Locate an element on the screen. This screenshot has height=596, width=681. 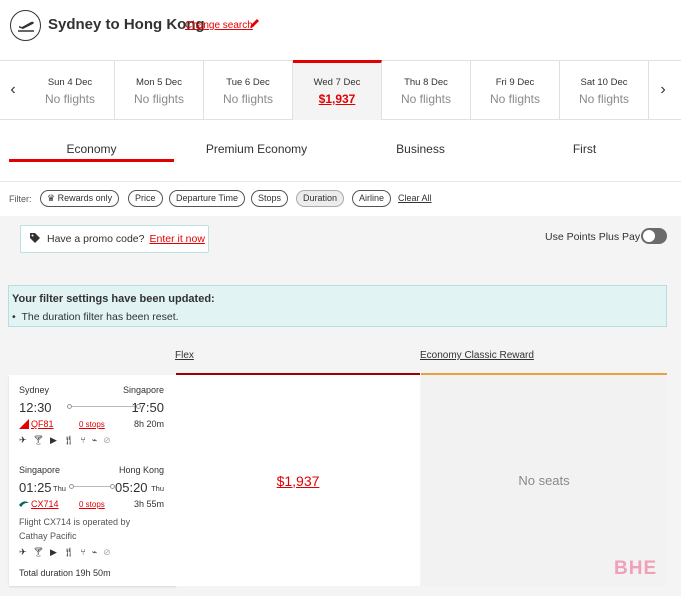
seg2-flight-number: CX714 is located at coordinates (45, 504).